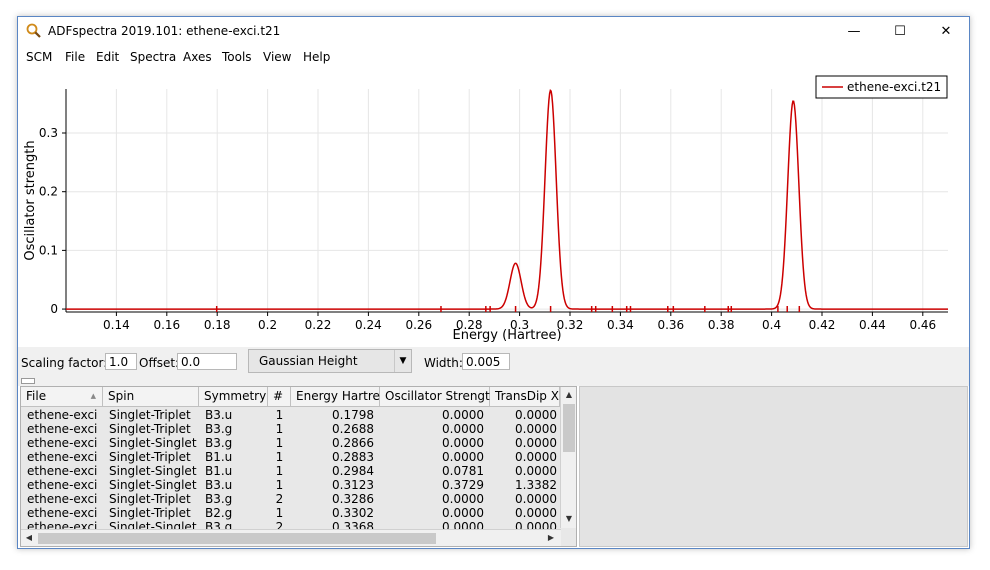 Image resolution: width=990 pixels, height=570 pixels. What do you see at coordinates (316, 57) in the screenshot?
I see `menu-help: Help` at bounding box center [316, 57].